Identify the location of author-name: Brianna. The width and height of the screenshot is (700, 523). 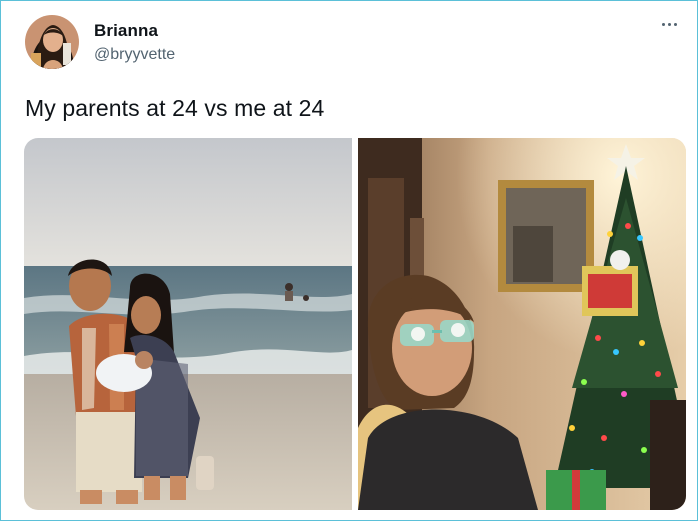
(126, 31).